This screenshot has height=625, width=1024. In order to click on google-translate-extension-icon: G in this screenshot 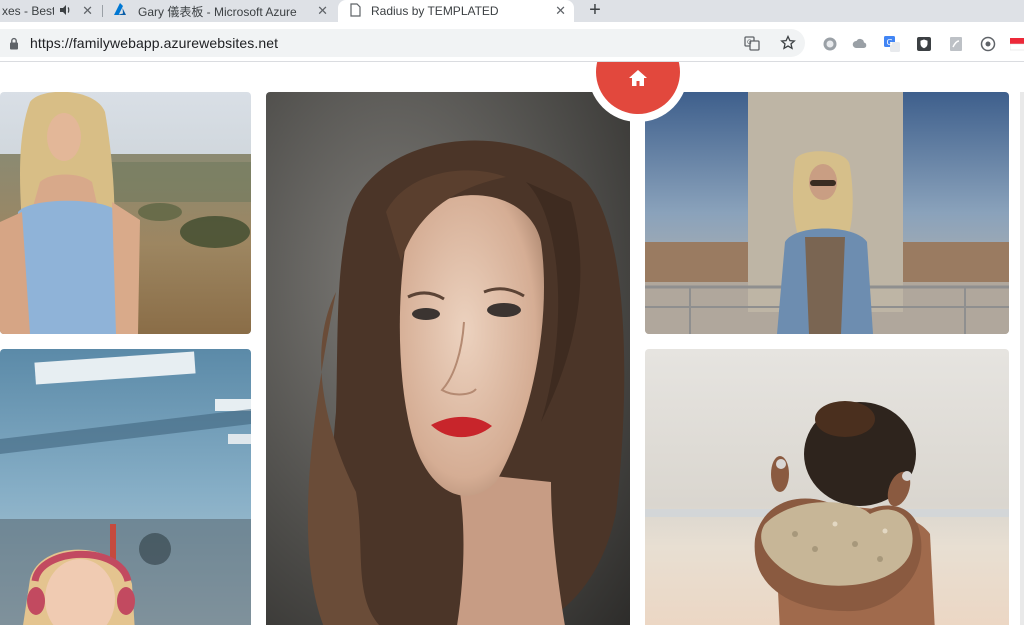, I will do `click(892, 44)`.